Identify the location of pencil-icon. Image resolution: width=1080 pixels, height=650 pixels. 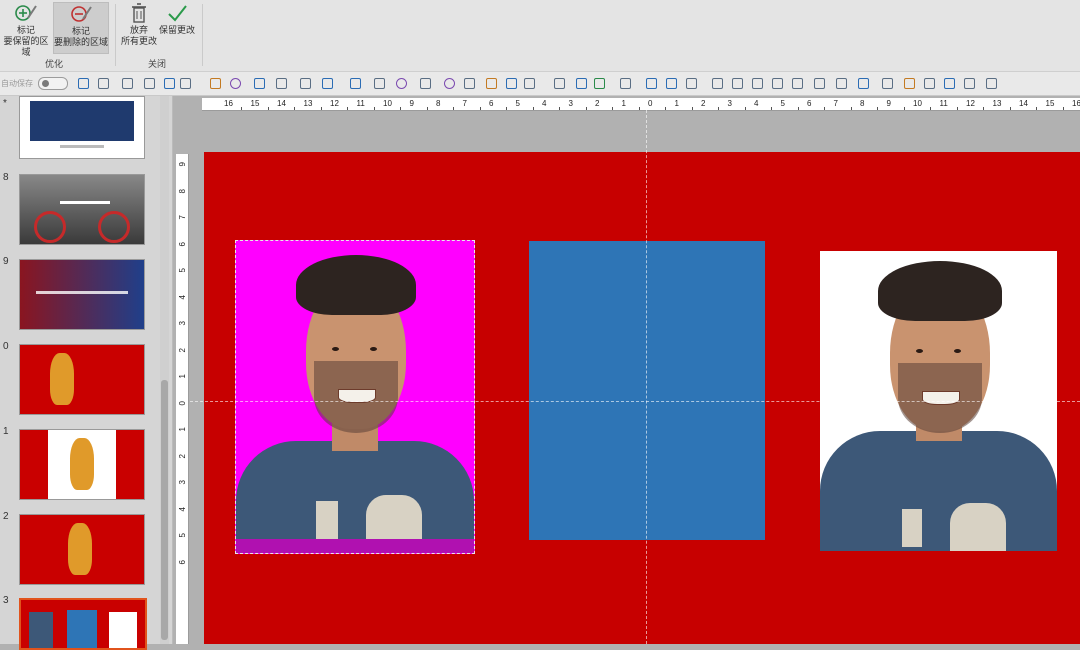
(671, 83).